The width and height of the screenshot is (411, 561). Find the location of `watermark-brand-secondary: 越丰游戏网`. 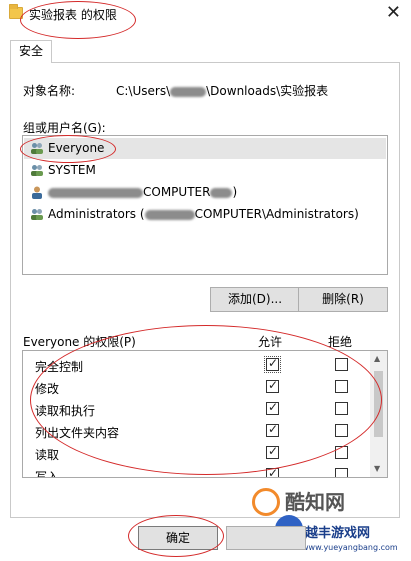

watermark-brand-secondary: 越丰游戏网 is located at coordinates (338, 533).